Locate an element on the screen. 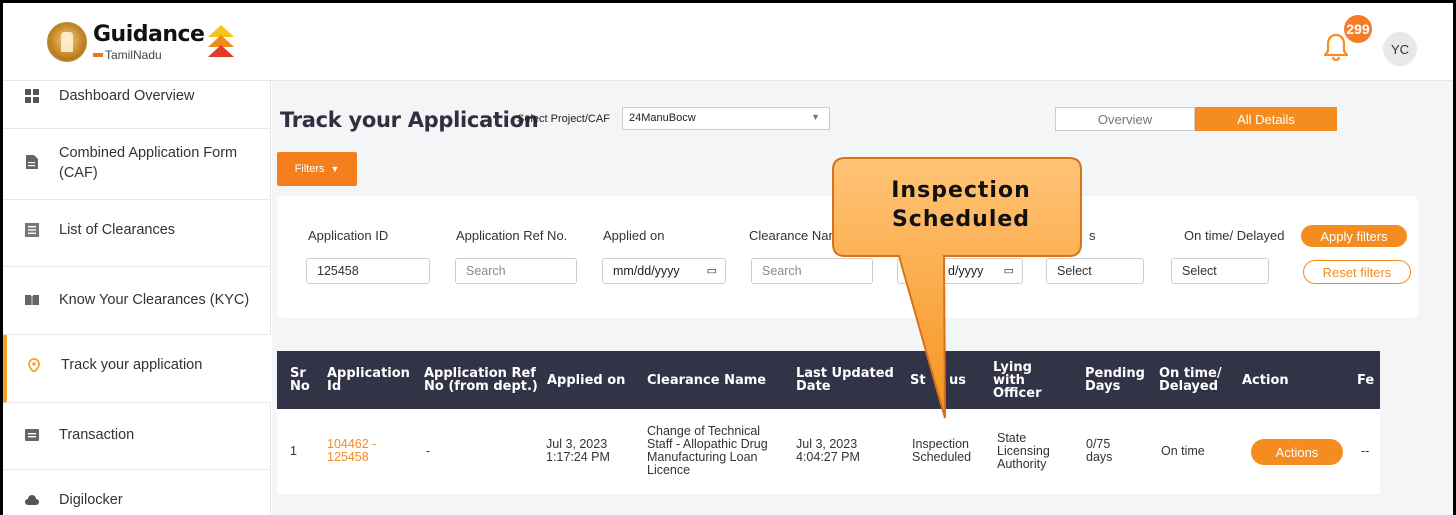  app-ref-label: Application Ref No. is located at coordinates (512, 235).